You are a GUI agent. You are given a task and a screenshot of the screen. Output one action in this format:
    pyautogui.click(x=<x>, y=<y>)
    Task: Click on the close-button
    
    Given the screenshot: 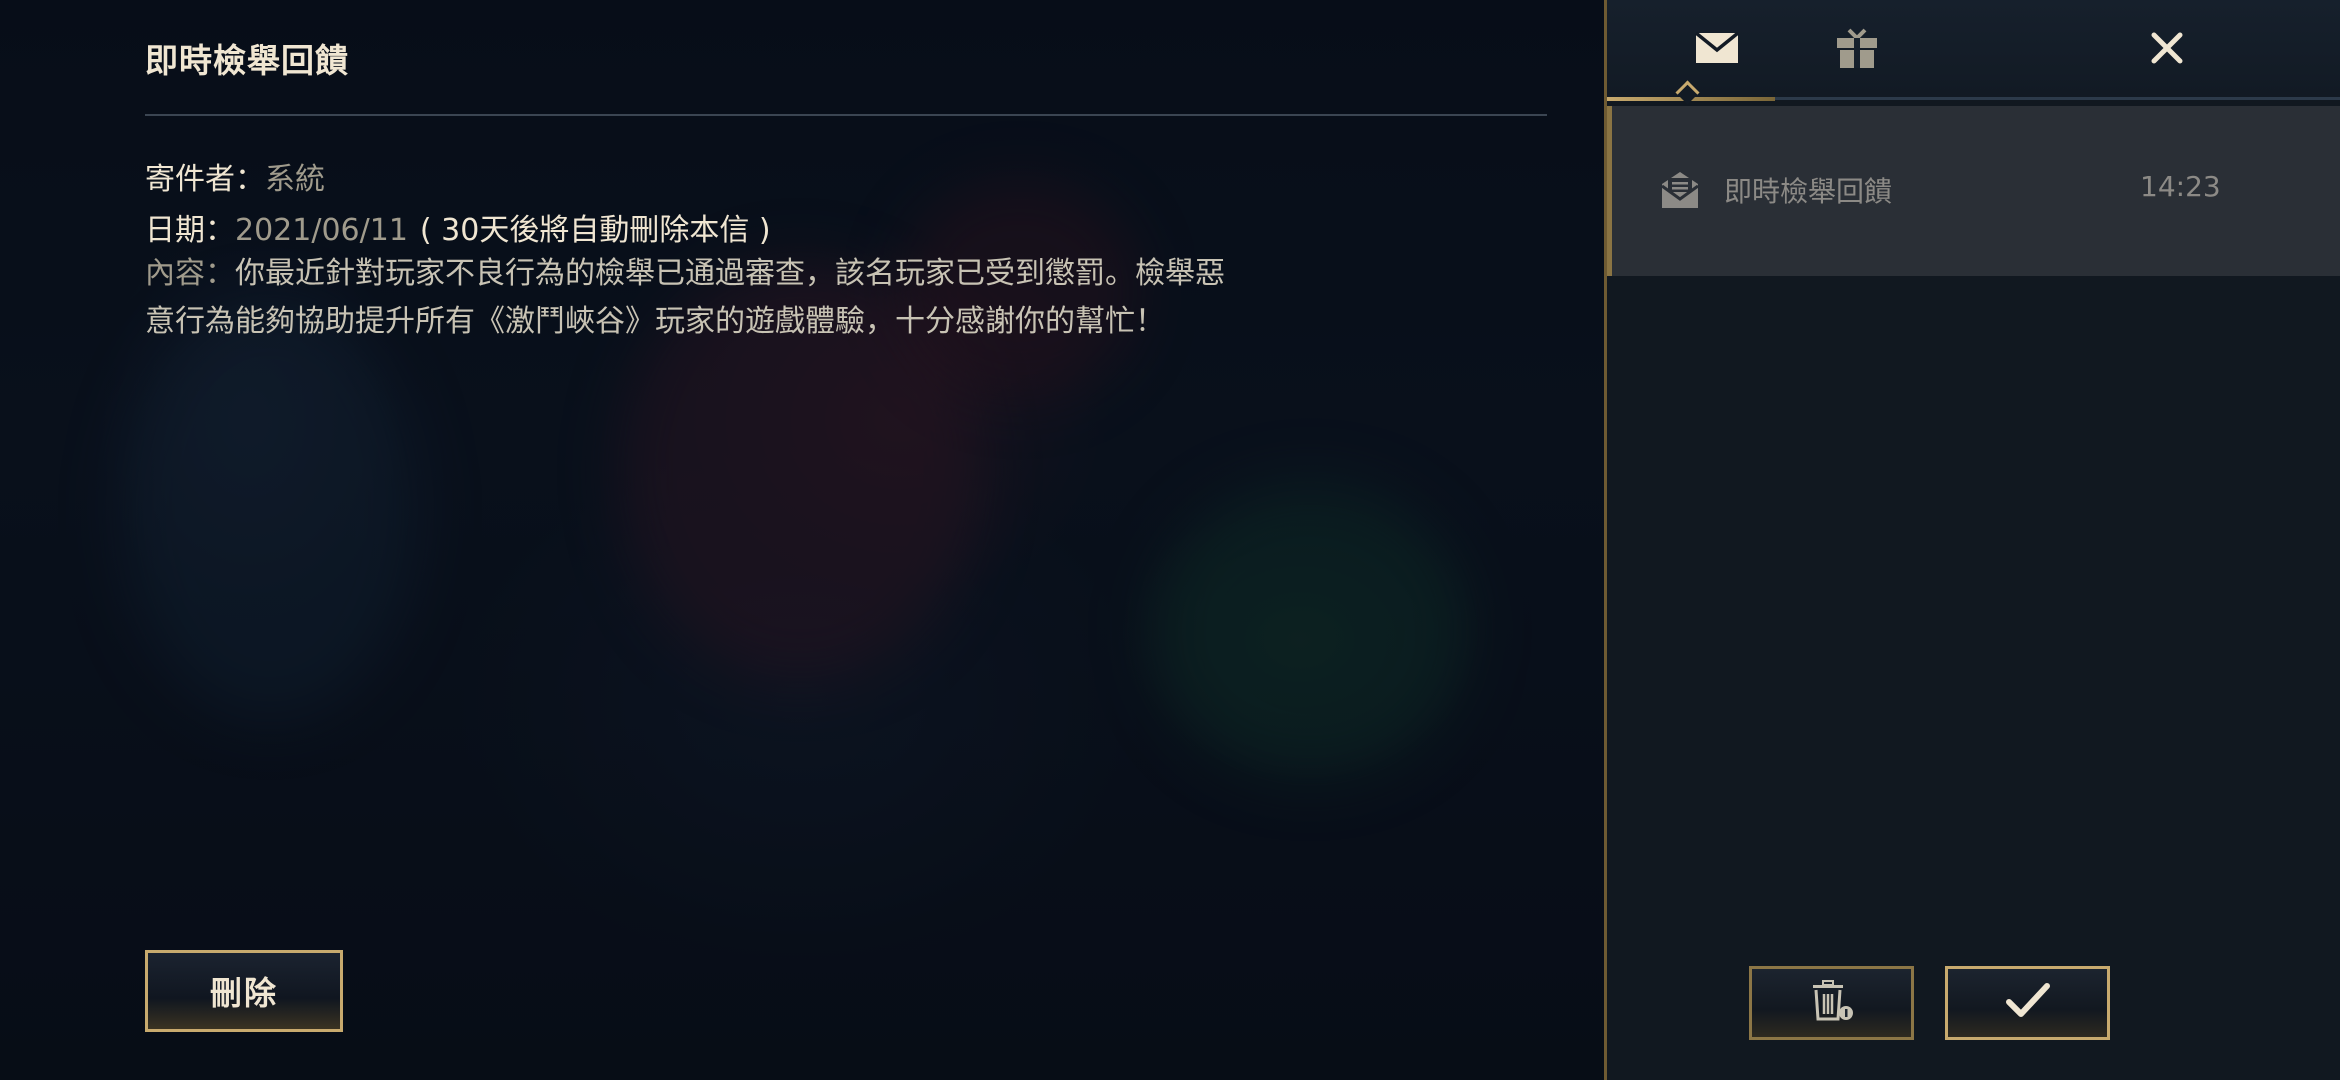 What is the action you would take?
    pyautogui.click(x=2167, y=50)
    